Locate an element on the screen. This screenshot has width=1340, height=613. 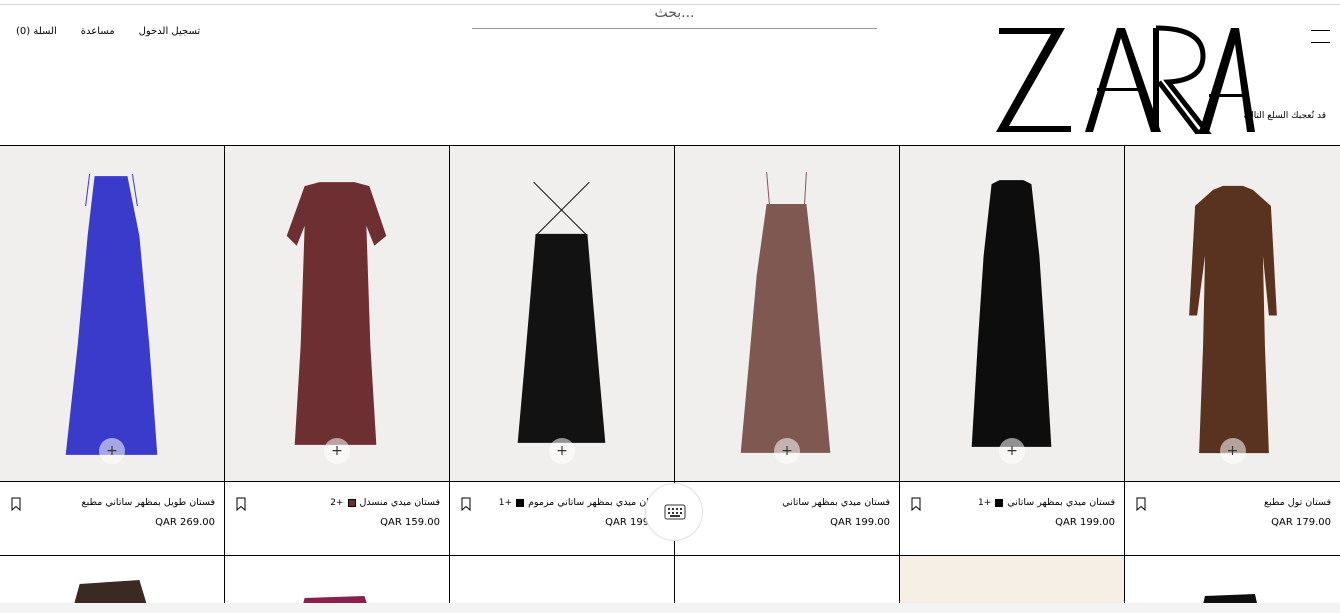
login-link: تسجيل الدخول is located at coordinates (170, 31).